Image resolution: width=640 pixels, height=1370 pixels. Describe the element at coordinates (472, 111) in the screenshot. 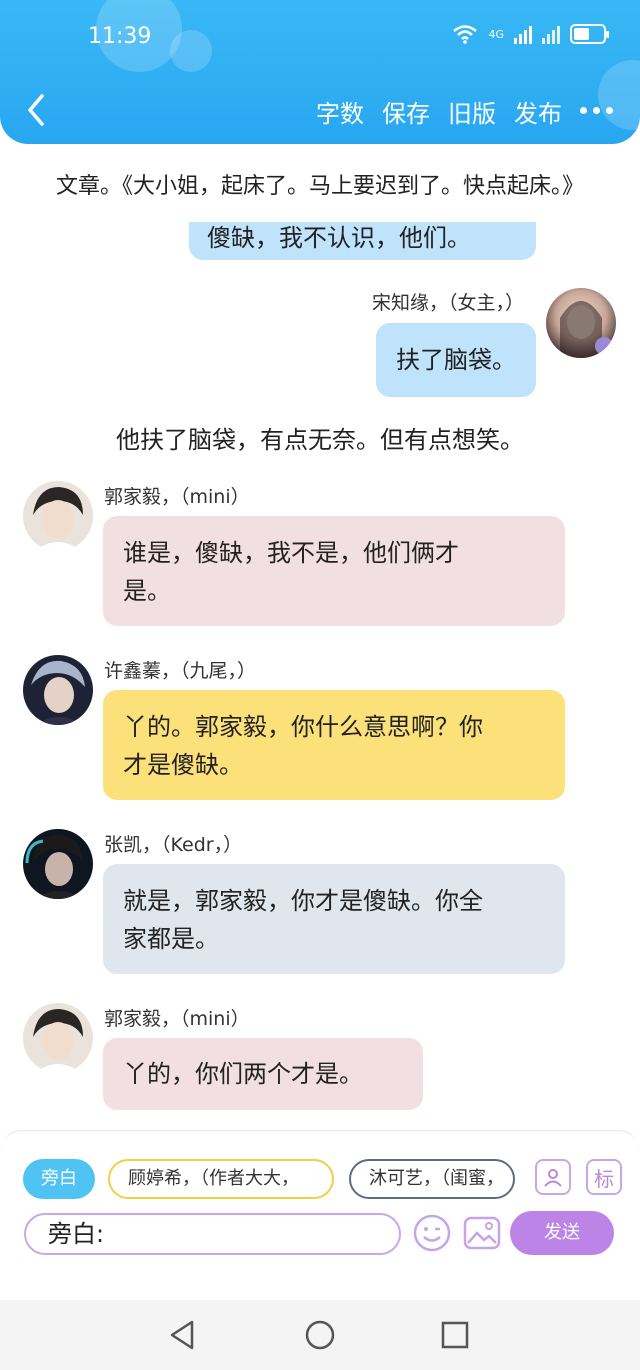

I see `old-version-button: 旧版` at that location.